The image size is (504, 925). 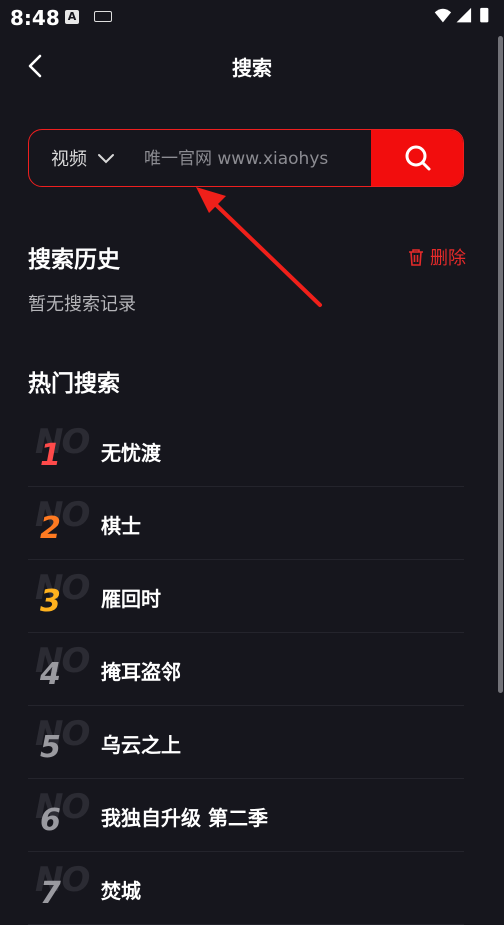 I want to click on rank-number: 6, so click(x=50, y=820).